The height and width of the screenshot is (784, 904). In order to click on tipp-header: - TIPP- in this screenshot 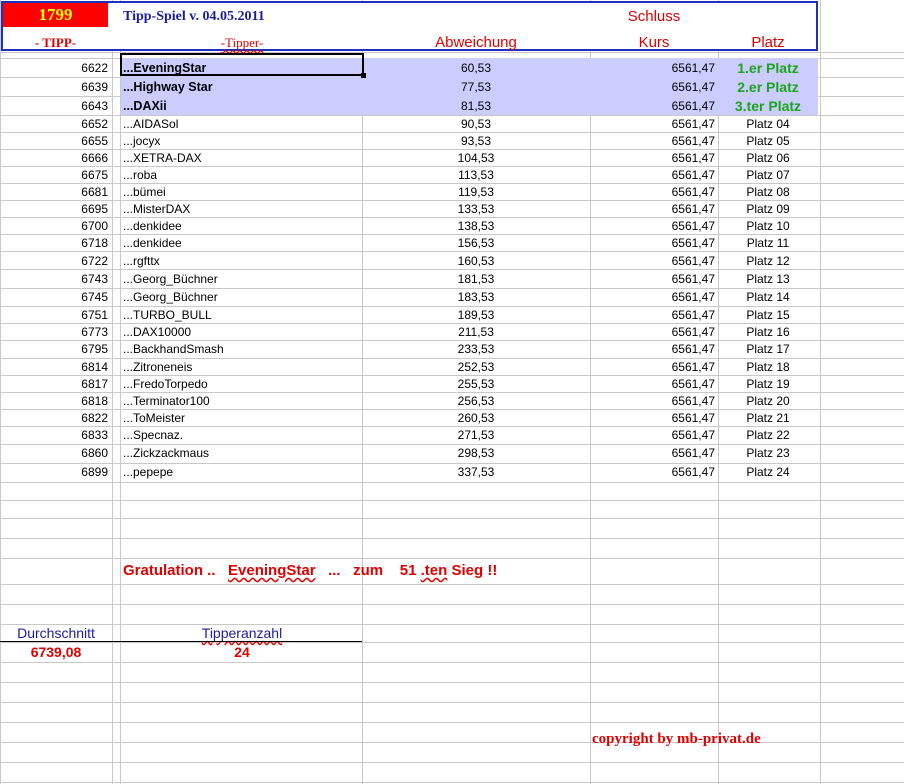, I will do `click(55, 43)`.